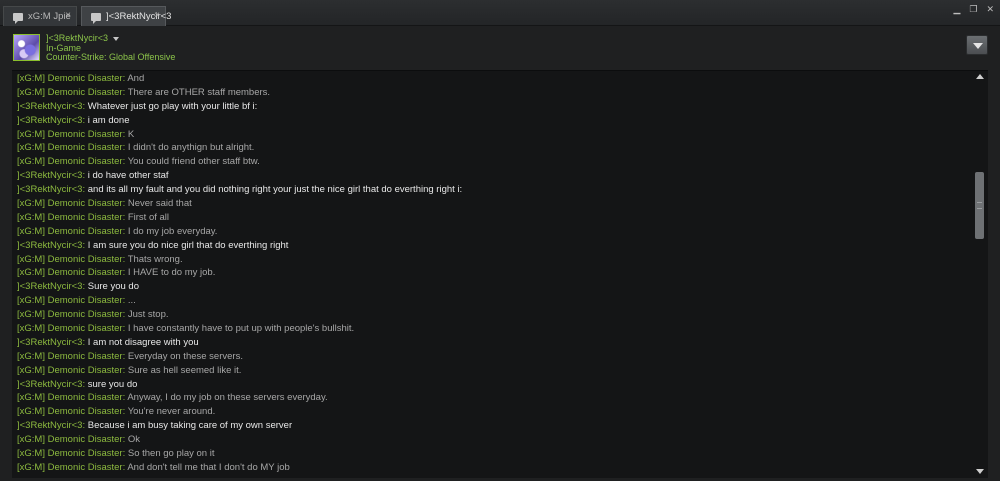 The image size is (1000, 481). I want to click on chat-message: [xG:M] Demonic Disaster: Never said that, so click(492, 204).